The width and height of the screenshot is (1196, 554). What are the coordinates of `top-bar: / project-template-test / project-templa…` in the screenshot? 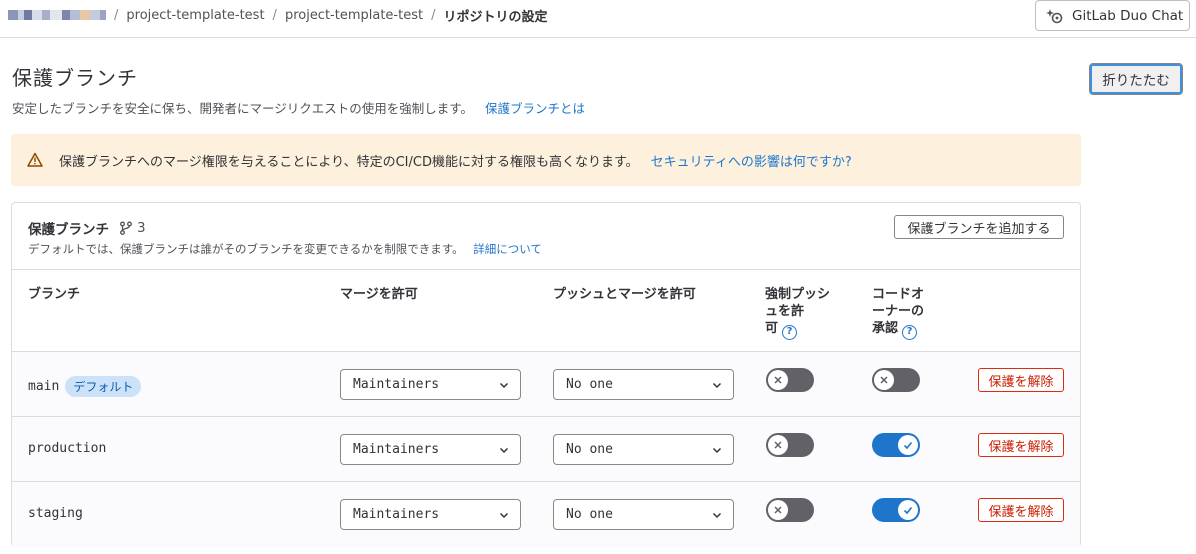 It's located at (598, 19).